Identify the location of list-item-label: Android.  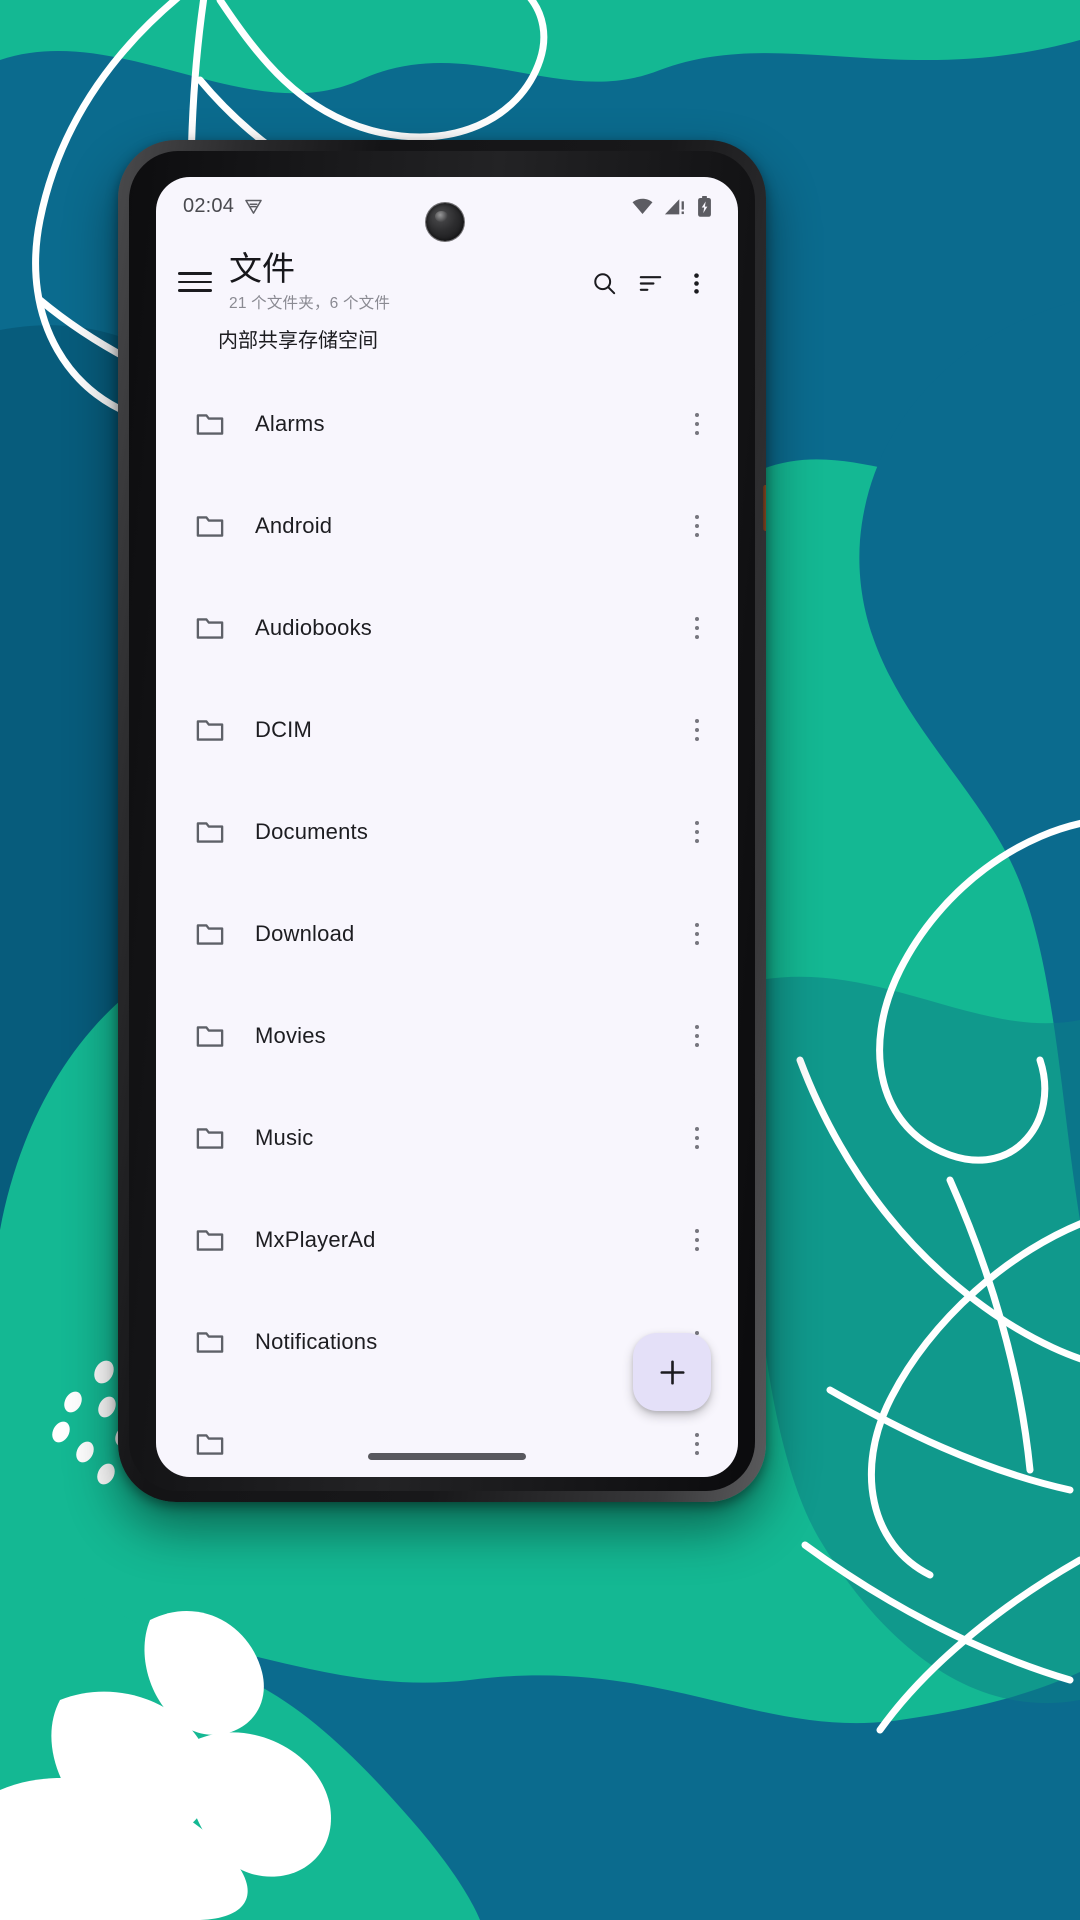
(294, 525).